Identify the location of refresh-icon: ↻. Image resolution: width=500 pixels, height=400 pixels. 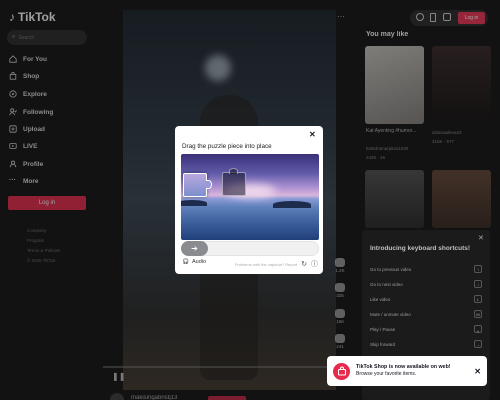
(304, 264).